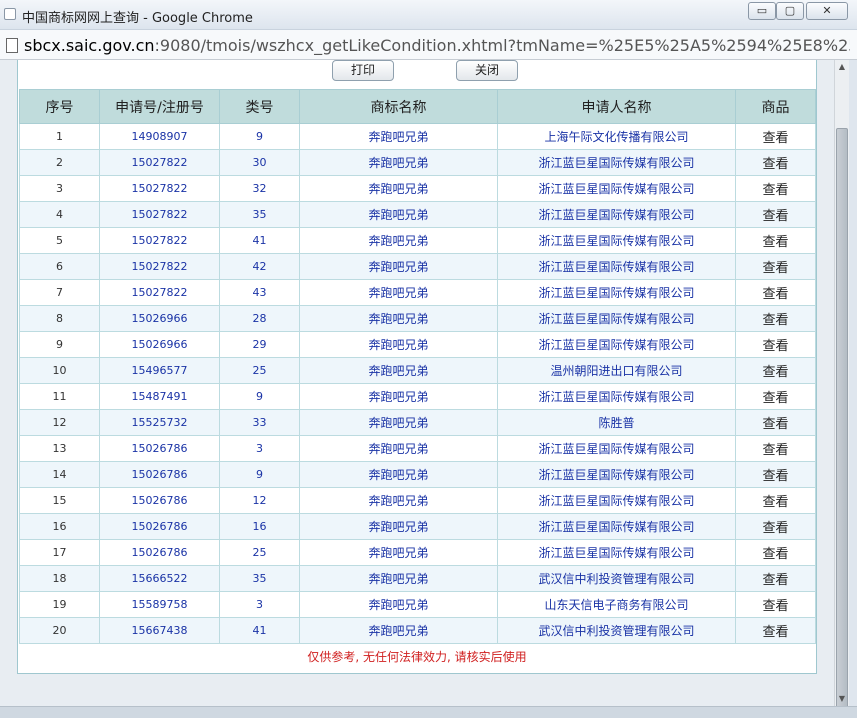  I want to click on window-close-button: ✕, so click(827, 11).